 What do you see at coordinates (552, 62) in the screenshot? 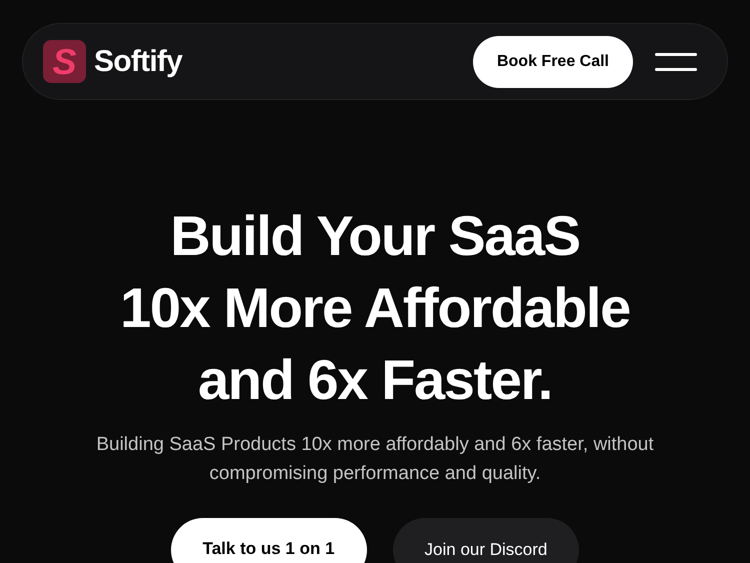
I see `book-call-button: Book Free Call` at bounding box center [552, 62].